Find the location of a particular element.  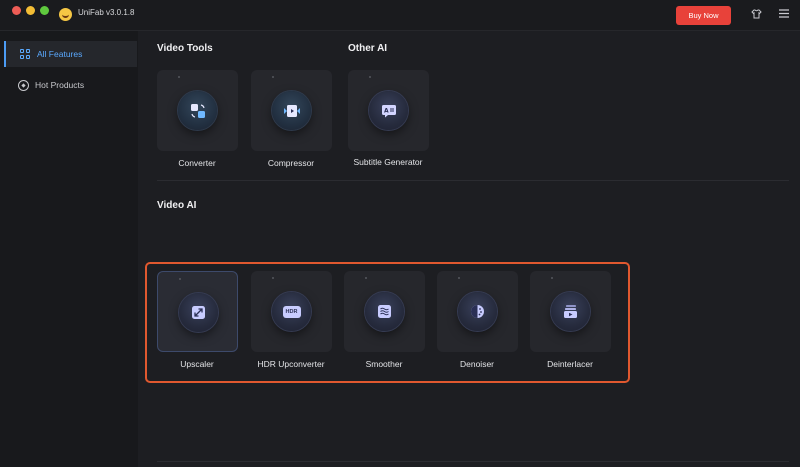

smoother-icon is located at coordinates (384, 311).